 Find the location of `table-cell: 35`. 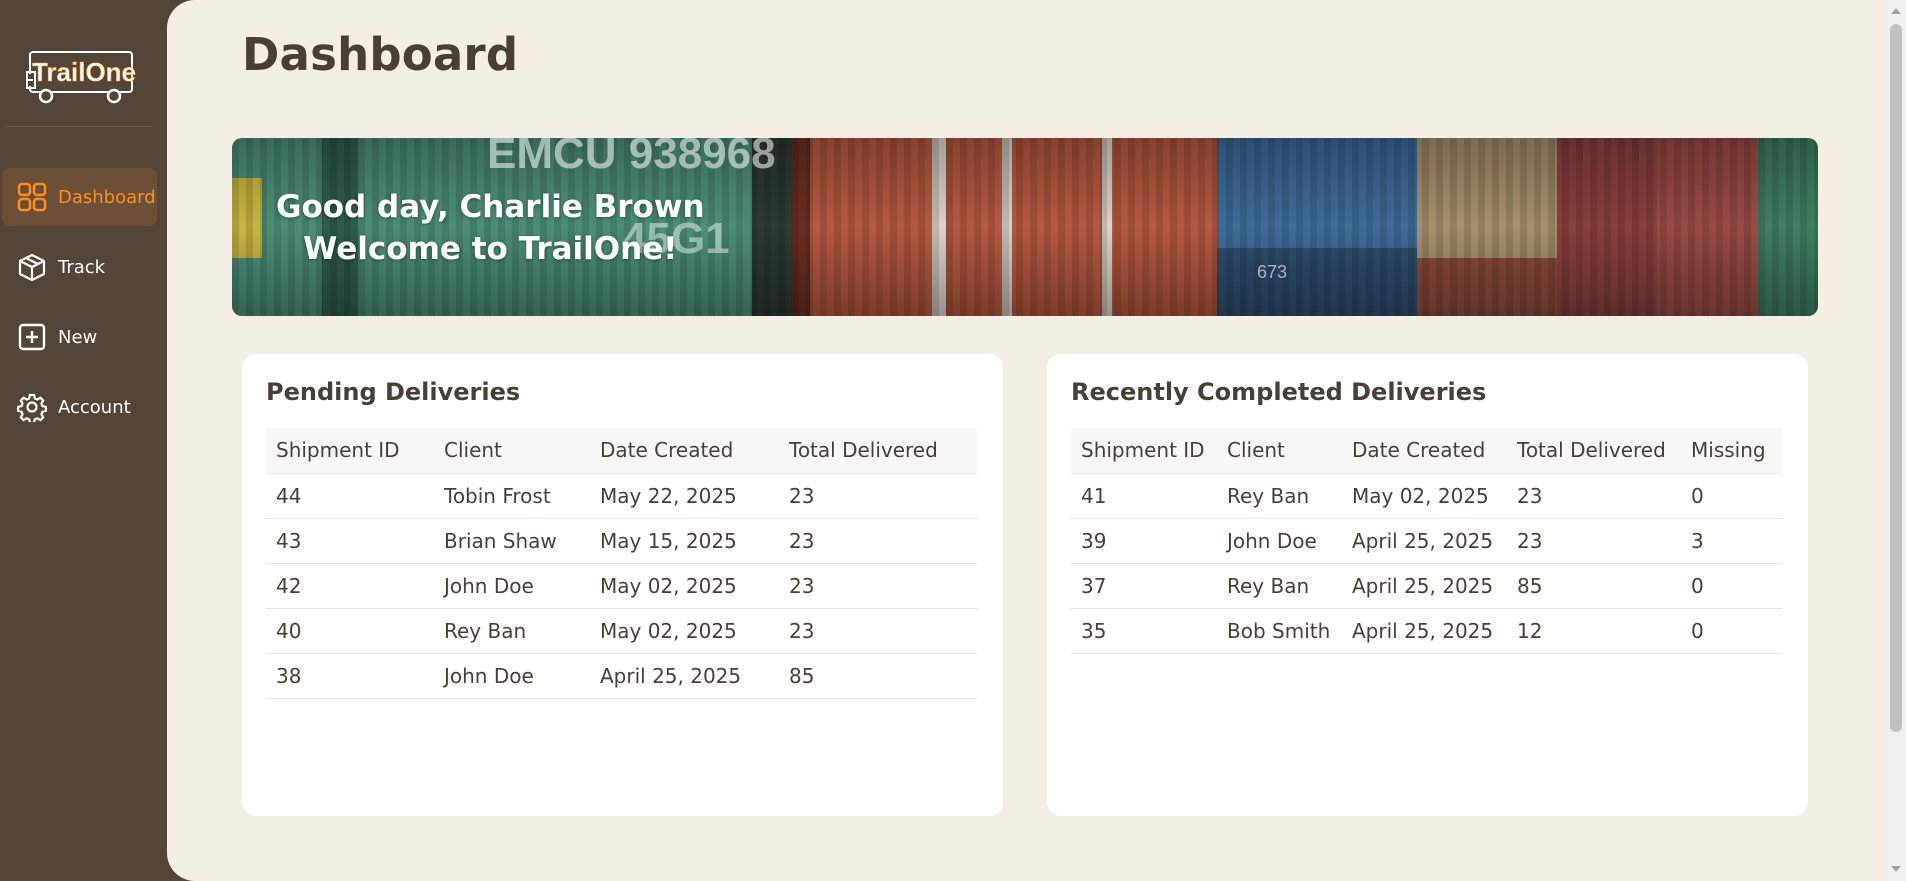

table-cell: 35 is located at coordinates (1144, 631).